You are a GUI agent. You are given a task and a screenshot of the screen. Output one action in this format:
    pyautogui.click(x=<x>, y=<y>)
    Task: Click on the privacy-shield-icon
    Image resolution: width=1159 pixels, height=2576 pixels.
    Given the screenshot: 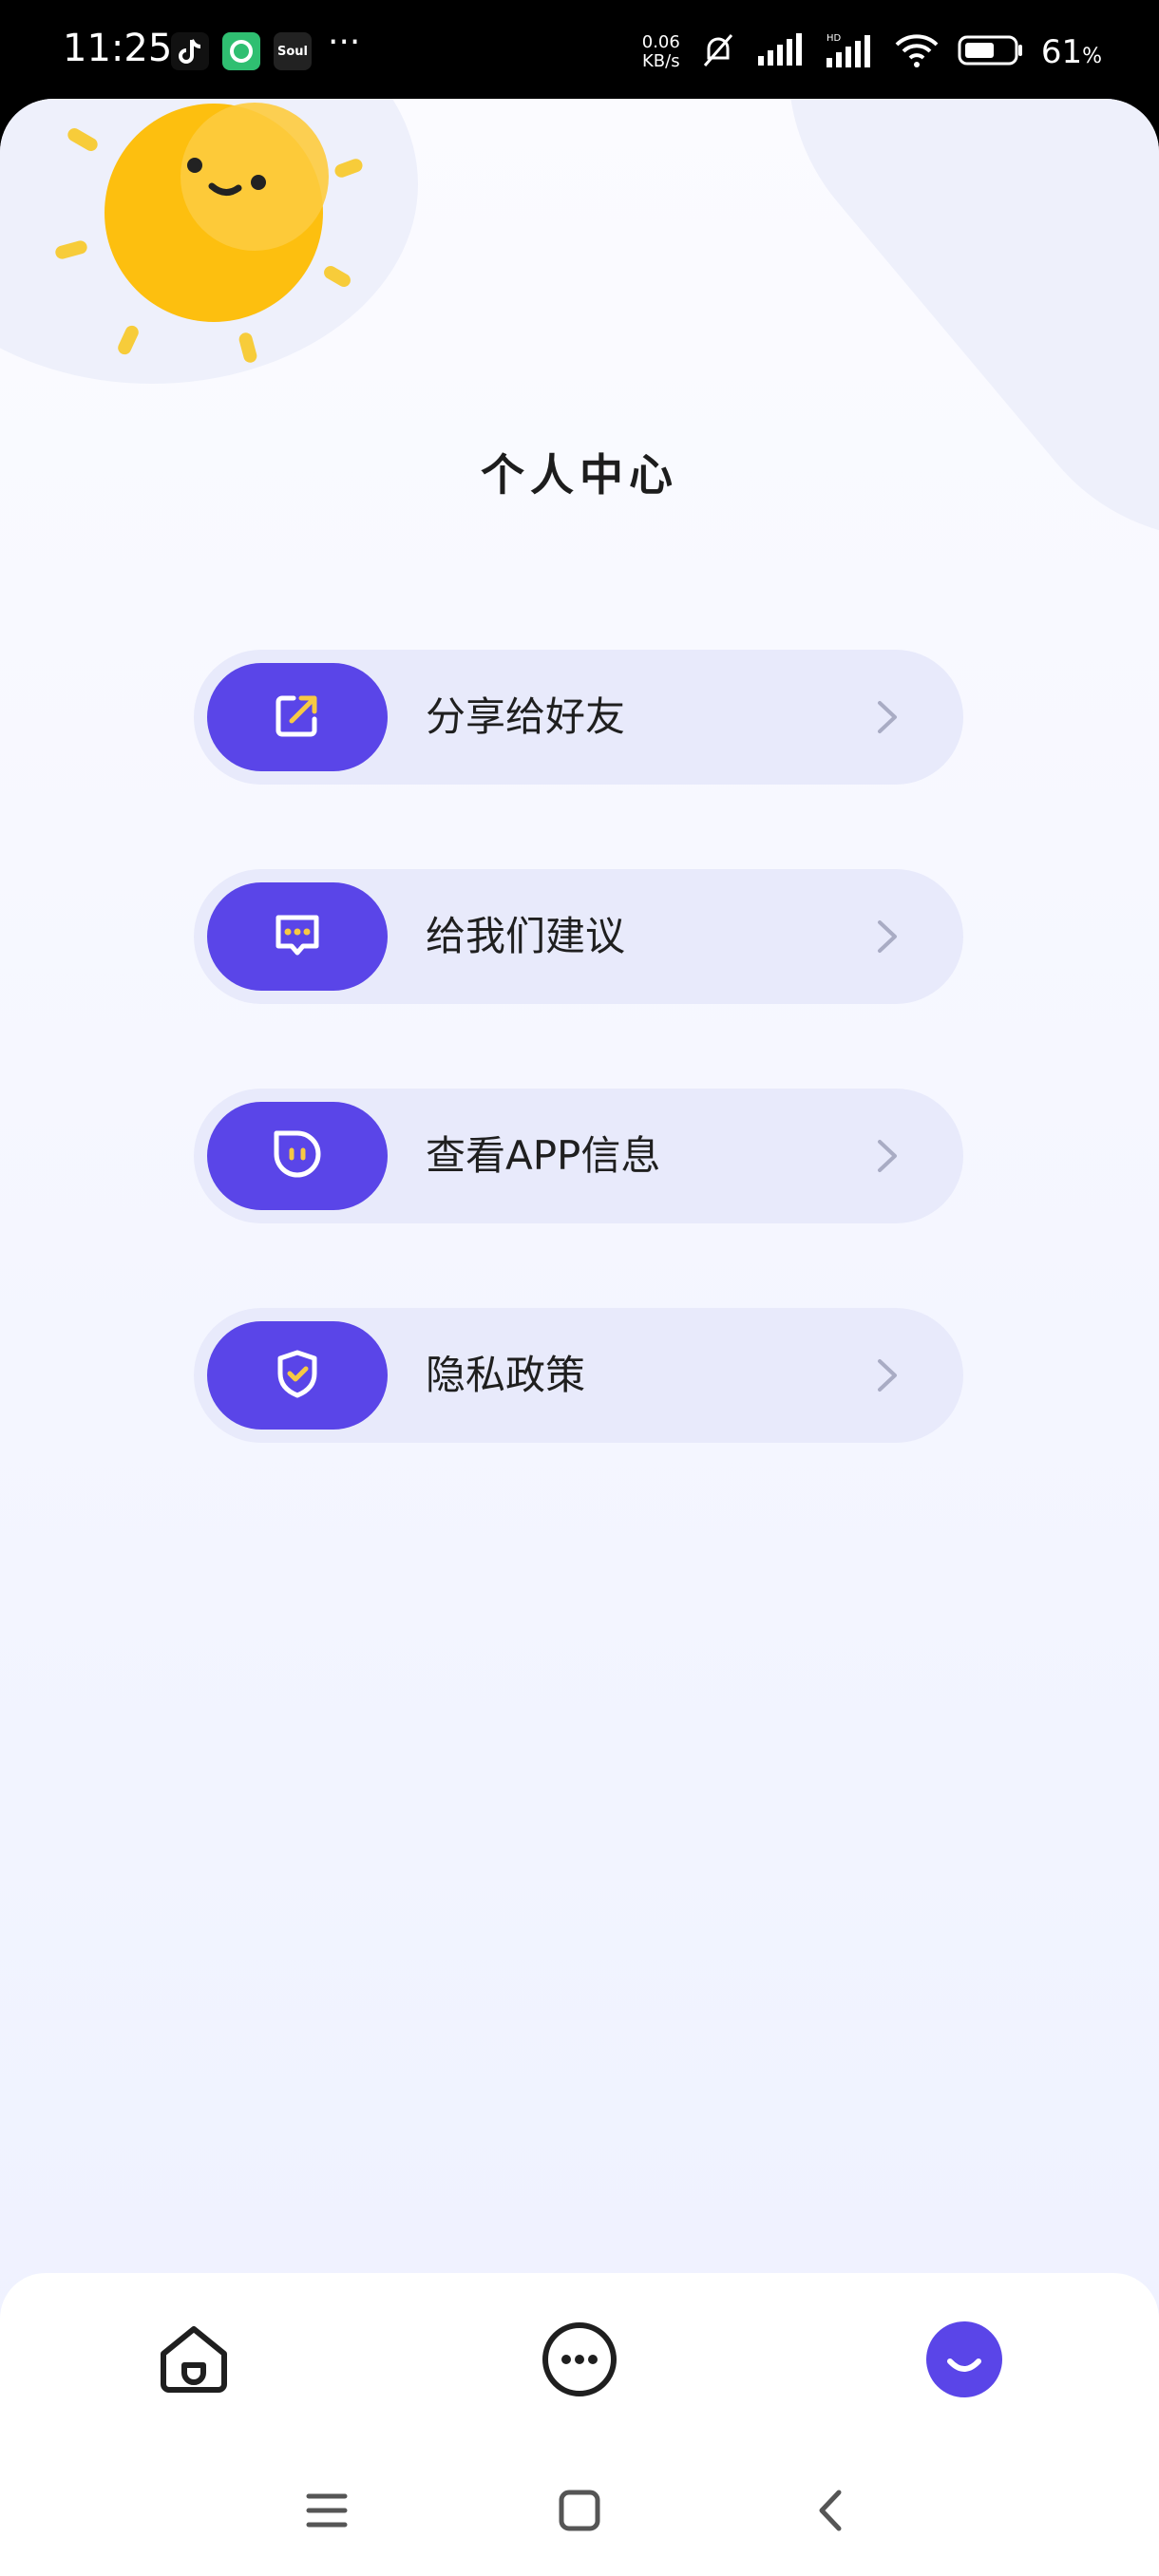 What is the action you would take?
    pyautogui.click(x=297, y=1375)
    